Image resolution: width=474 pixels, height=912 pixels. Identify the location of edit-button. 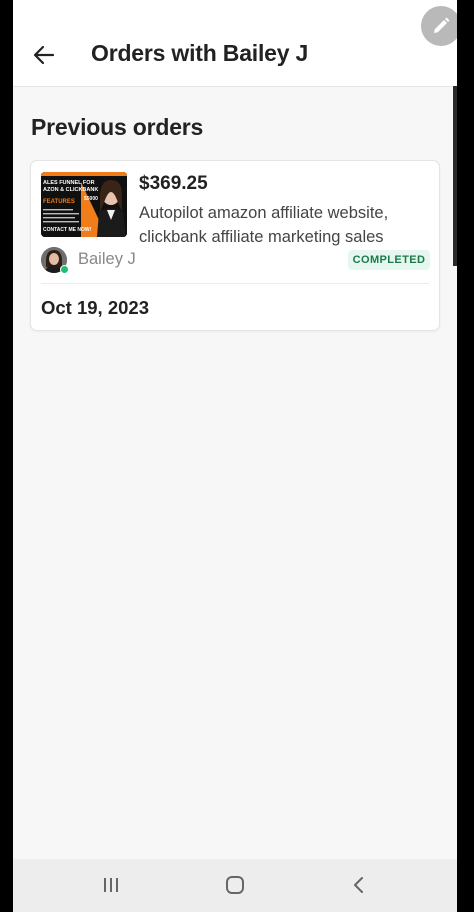
(439, 26).